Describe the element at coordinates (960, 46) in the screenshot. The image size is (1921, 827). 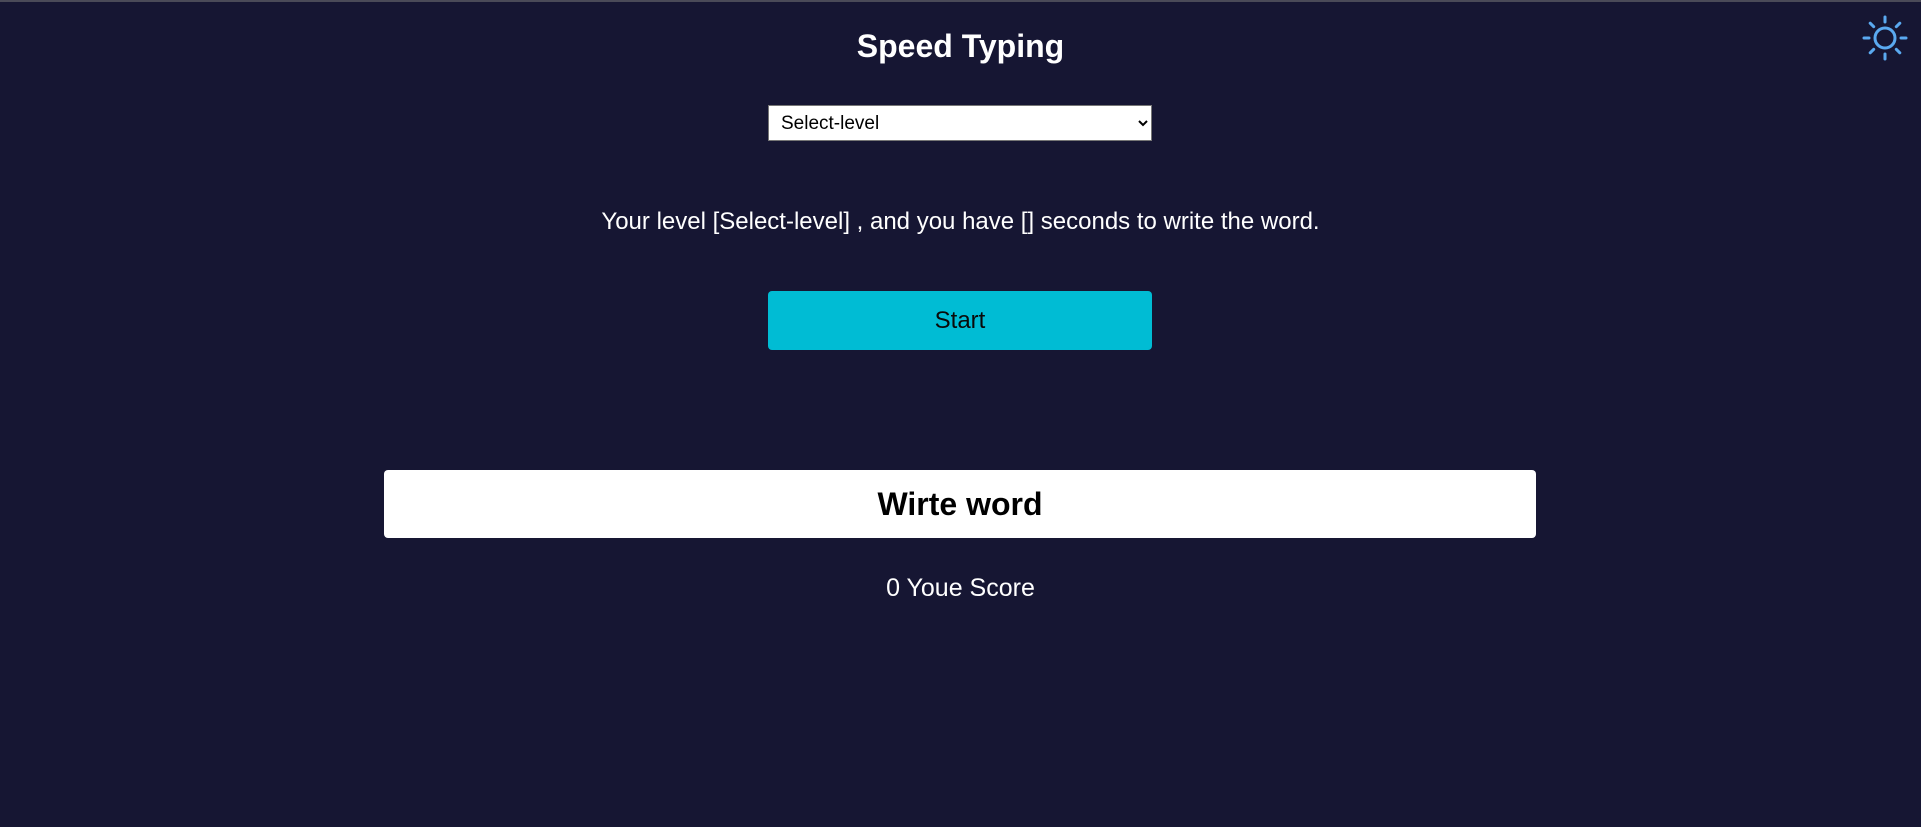
I see `page-title: Speed Typing` at that location.